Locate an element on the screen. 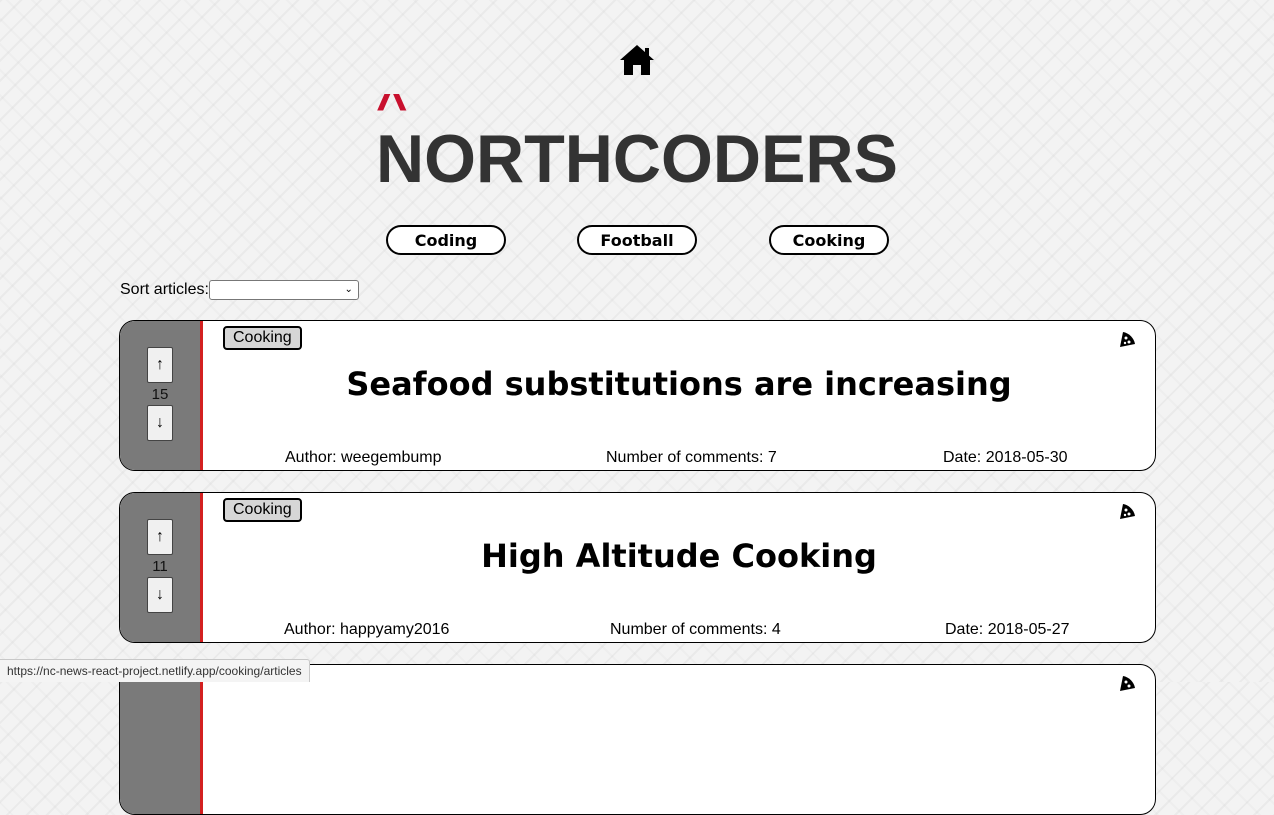 Image resolution: width=1274 pixels, height=815 pixels. vote-panel: ↑ 15 ↓ is located at coordinates (161, 395).